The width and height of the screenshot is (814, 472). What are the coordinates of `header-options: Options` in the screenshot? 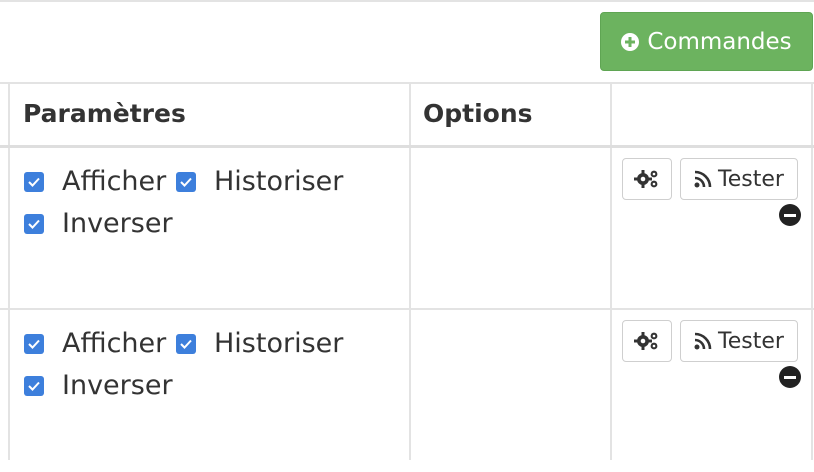 It's located at (478, 113).